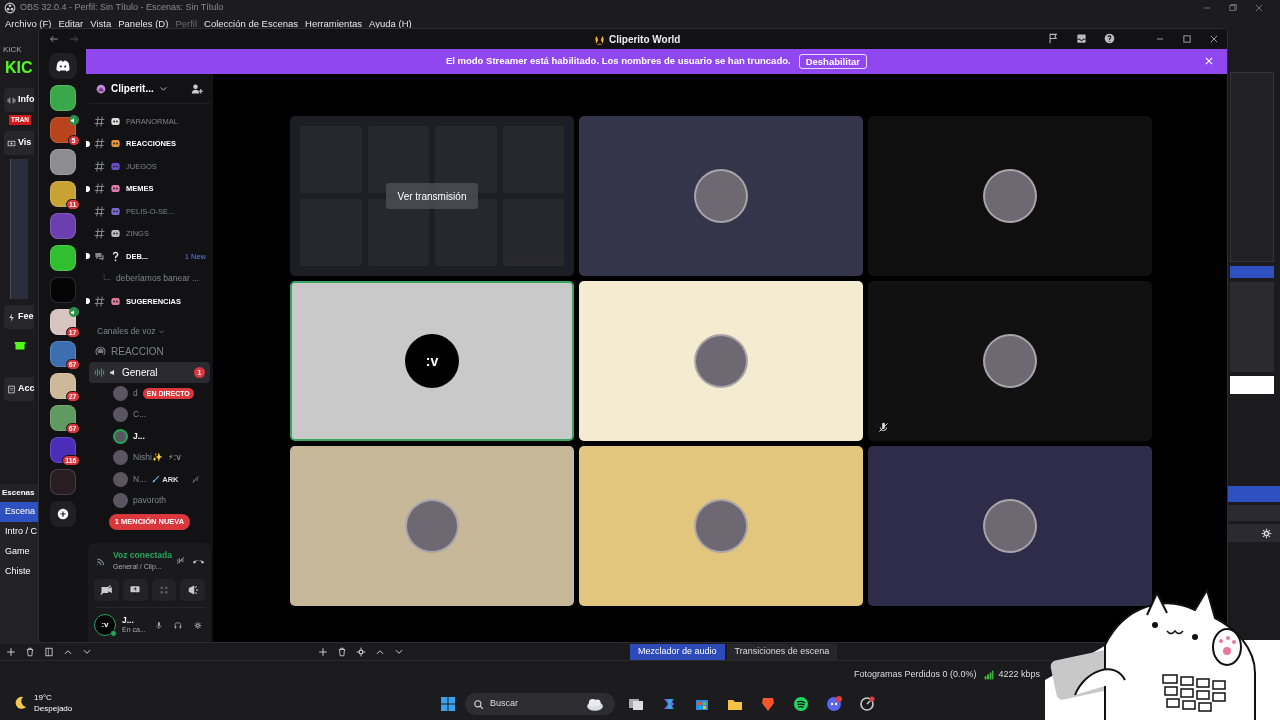  I want to click on search-field: Buscar, so click(540, 704).